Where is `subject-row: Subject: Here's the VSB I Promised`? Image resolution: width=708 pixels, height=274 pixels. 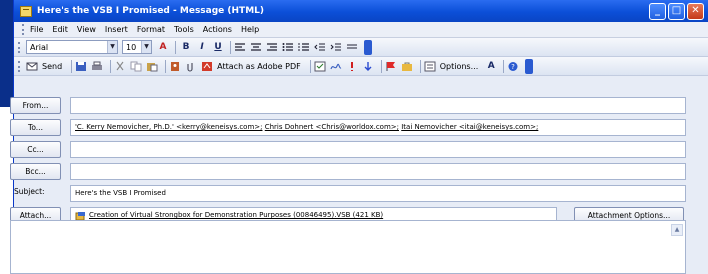
subject-row: Subject: Here's the VSB I Promised is located at coordinates (348, 193).